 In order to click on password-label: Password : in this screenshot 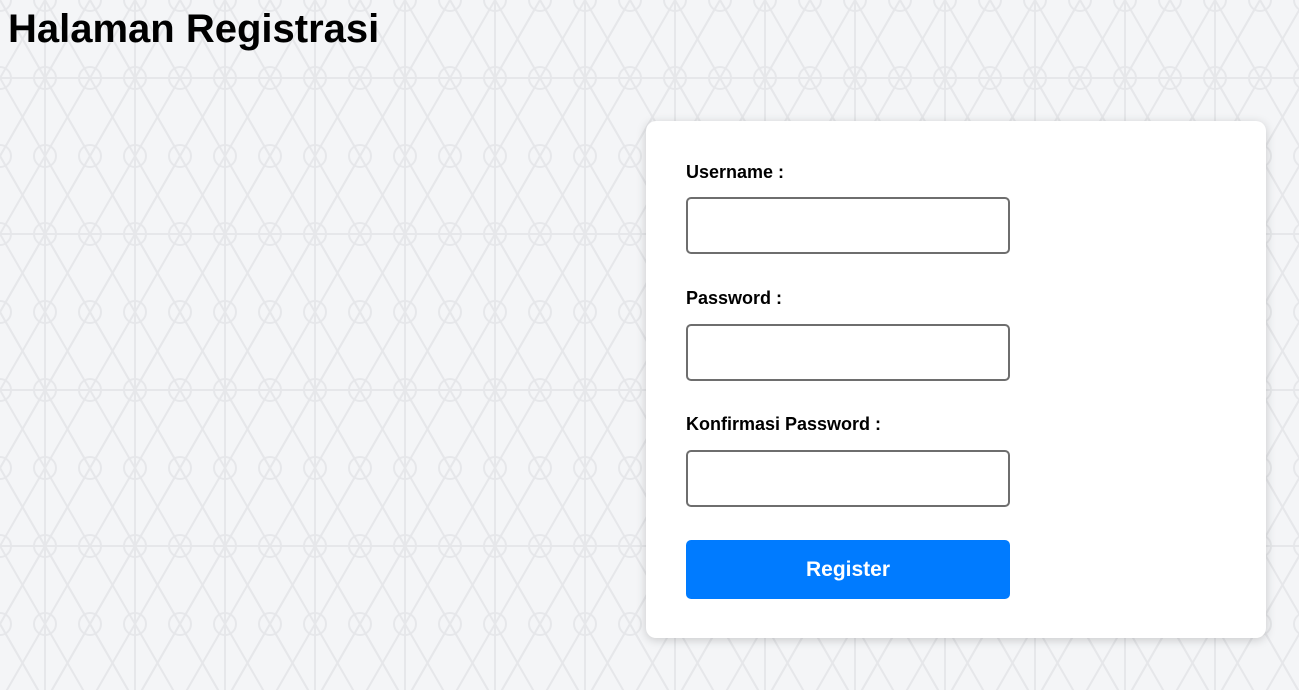, I will do `click(734, 298)`.